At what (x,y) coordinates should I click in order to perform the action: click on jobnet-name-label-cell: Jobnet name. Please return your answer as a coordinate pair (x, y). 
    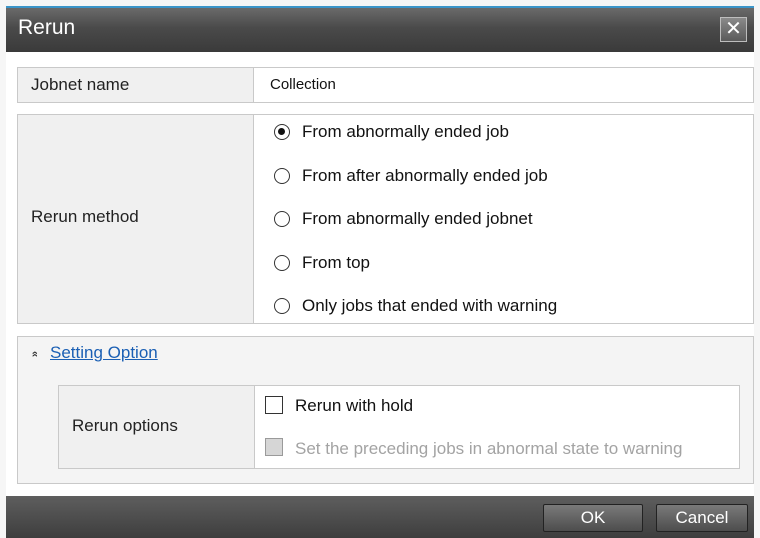
    Looking at the image, I should click on (136, 85).